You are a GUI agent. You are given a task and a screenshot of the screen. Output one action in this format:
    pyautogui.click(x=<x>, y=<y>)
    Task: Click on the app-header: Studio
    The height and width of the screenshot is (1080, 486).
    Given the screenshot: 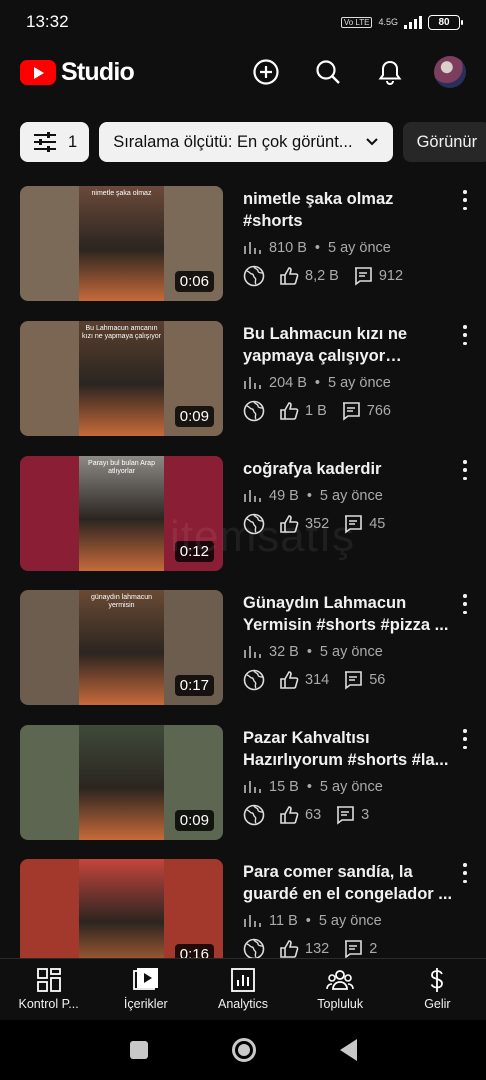 What is the action you would take?
    pyautogui.click(x=243, y=72)
    